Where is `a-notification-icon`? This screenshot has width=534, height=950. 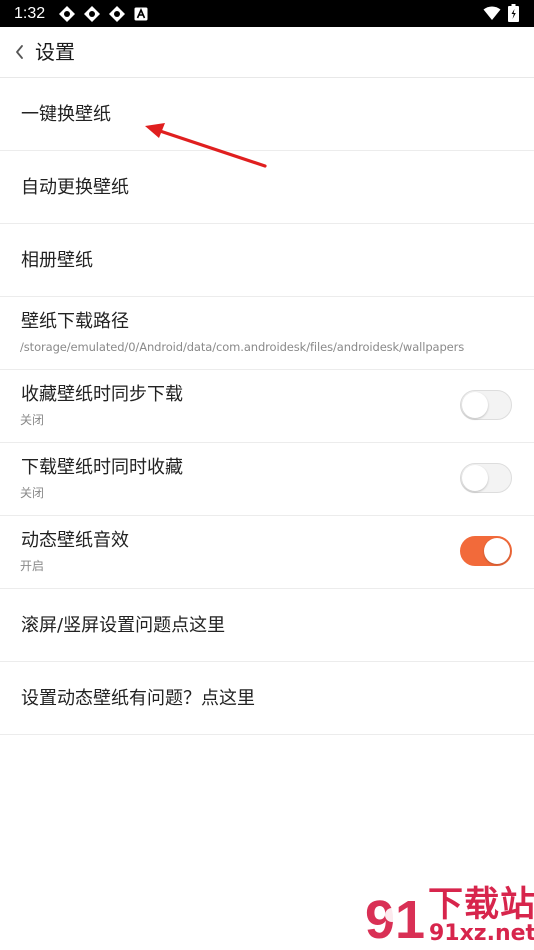
a-notification-icon is located at coordinates (141, 14).